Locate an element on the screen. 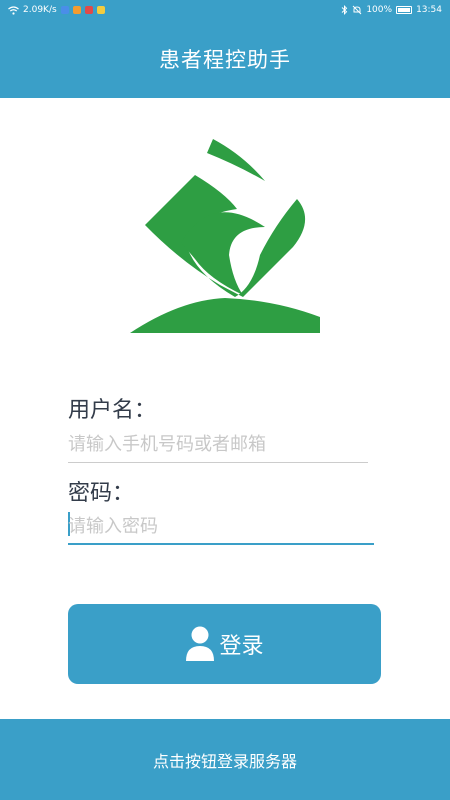 Image resolution: width=450 pixels, height=800 pixels. page-title: 患者程控助手 is located at coordinates (225, 60).